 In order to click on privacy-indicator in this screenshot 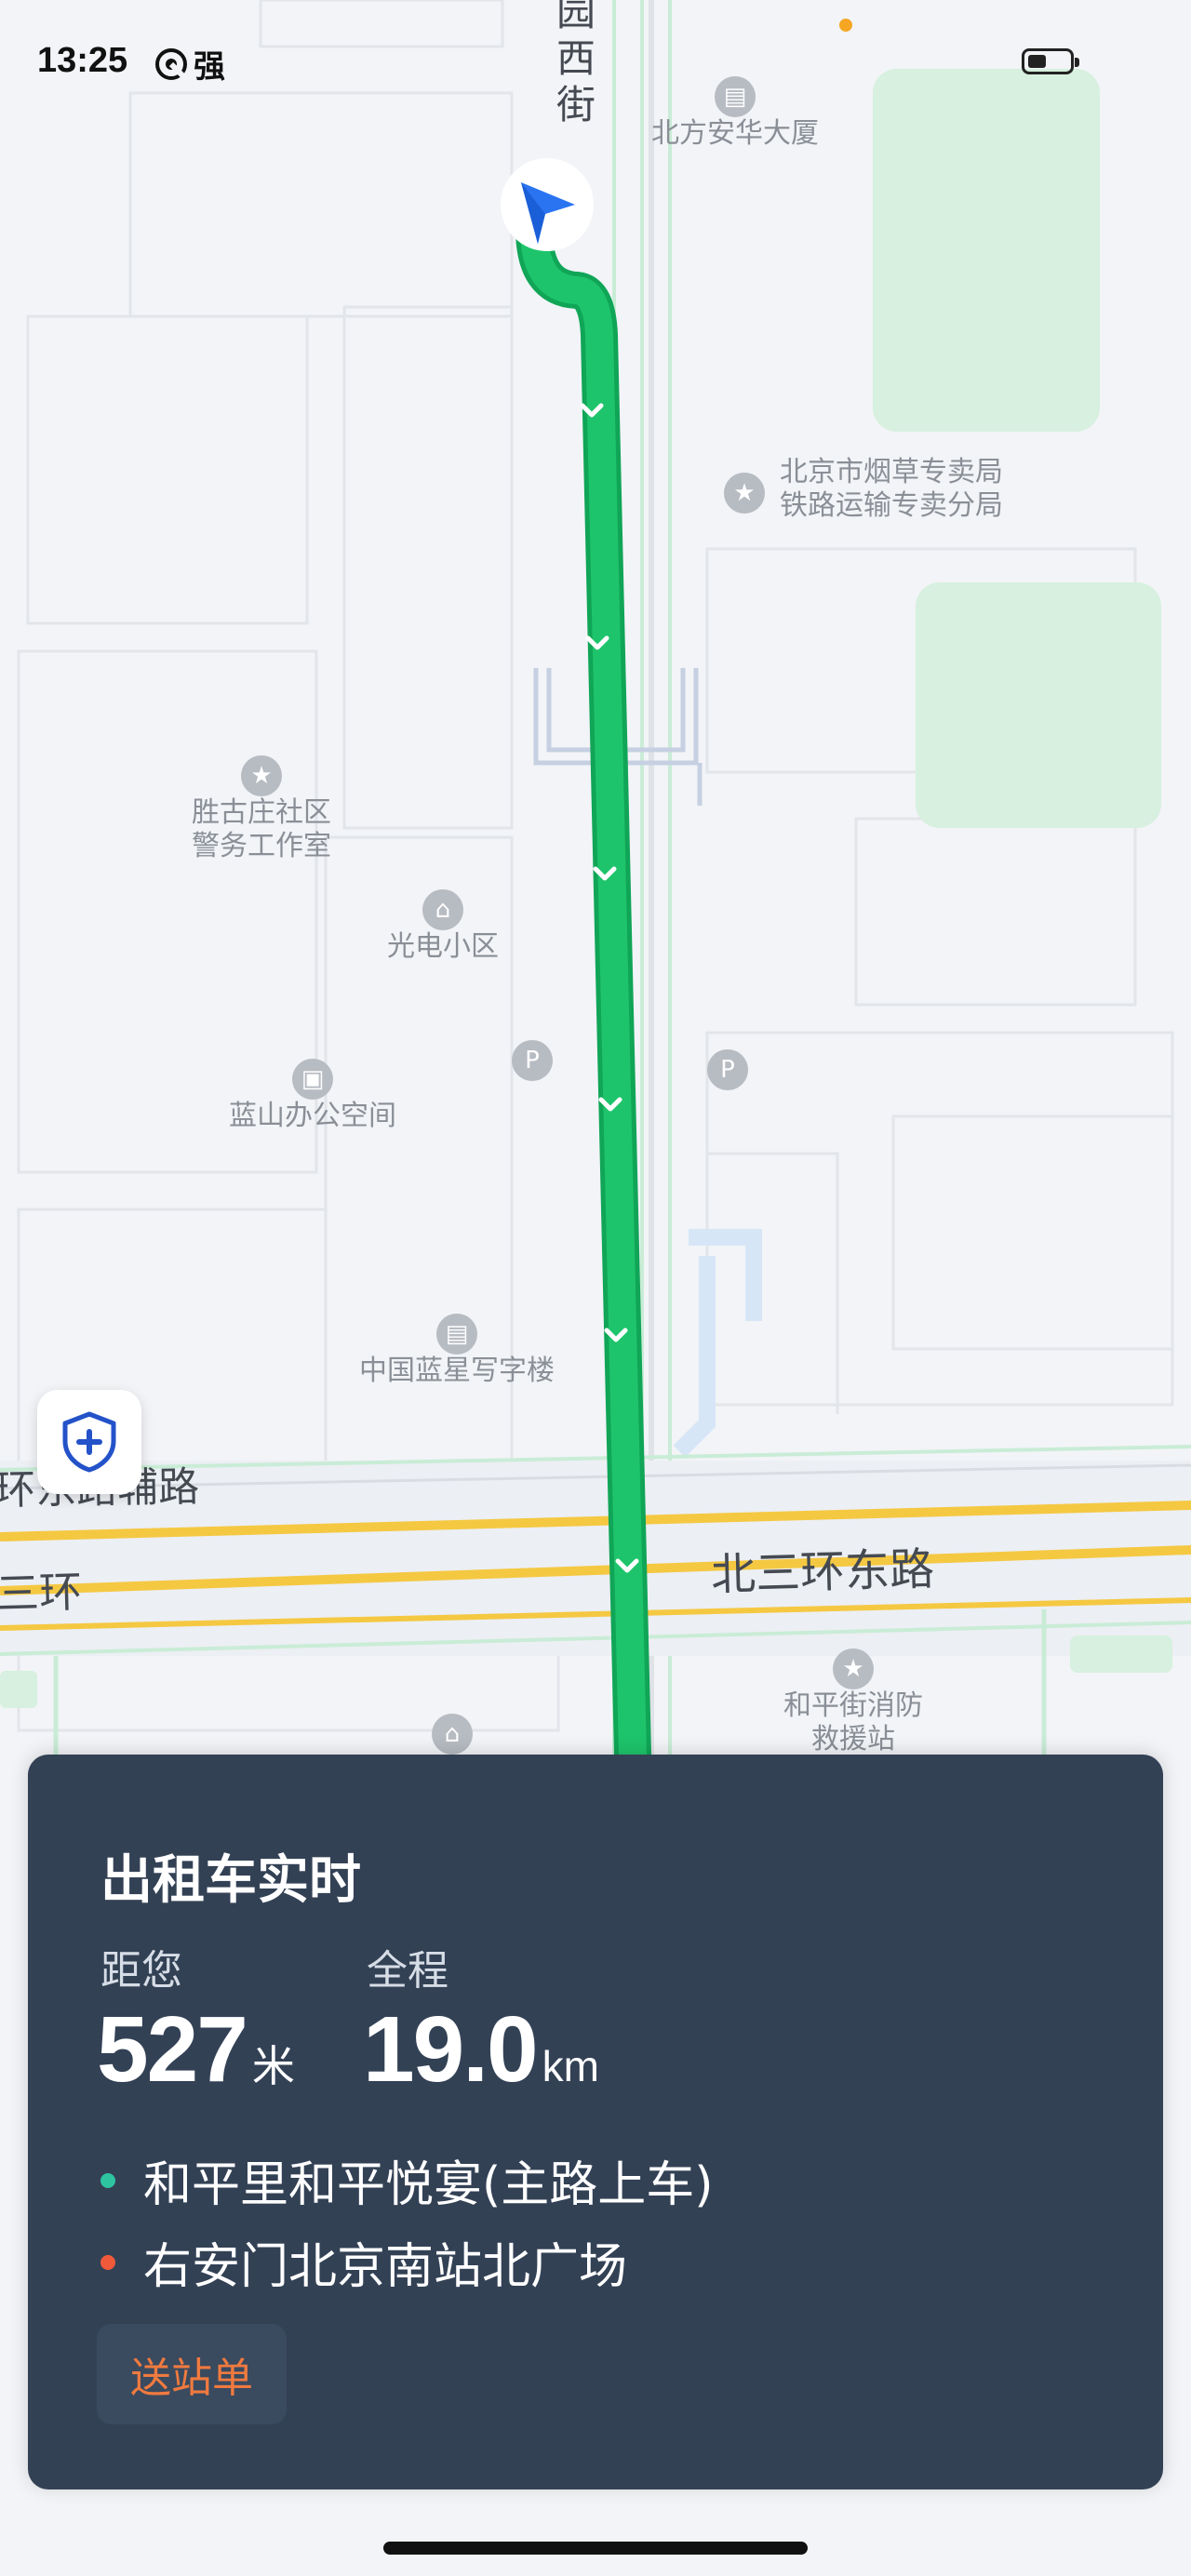, I will do `click(845, 25)`.